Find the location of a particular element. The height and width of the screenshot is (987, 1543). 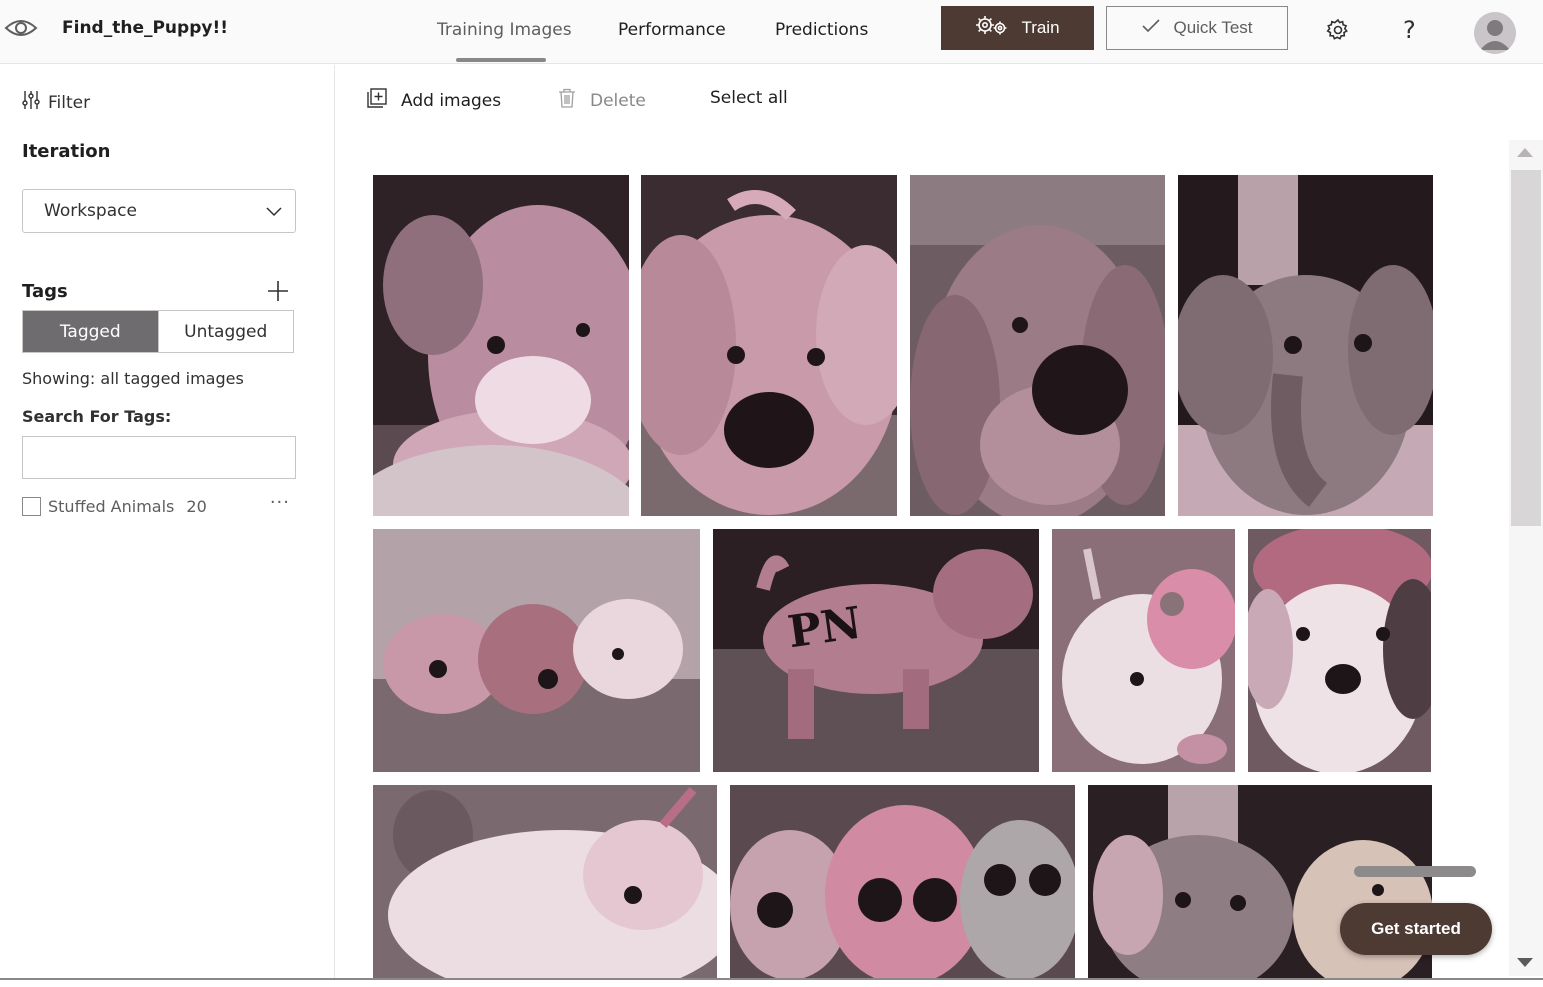

pink-puppy-image is located at coordinates (769, 345).